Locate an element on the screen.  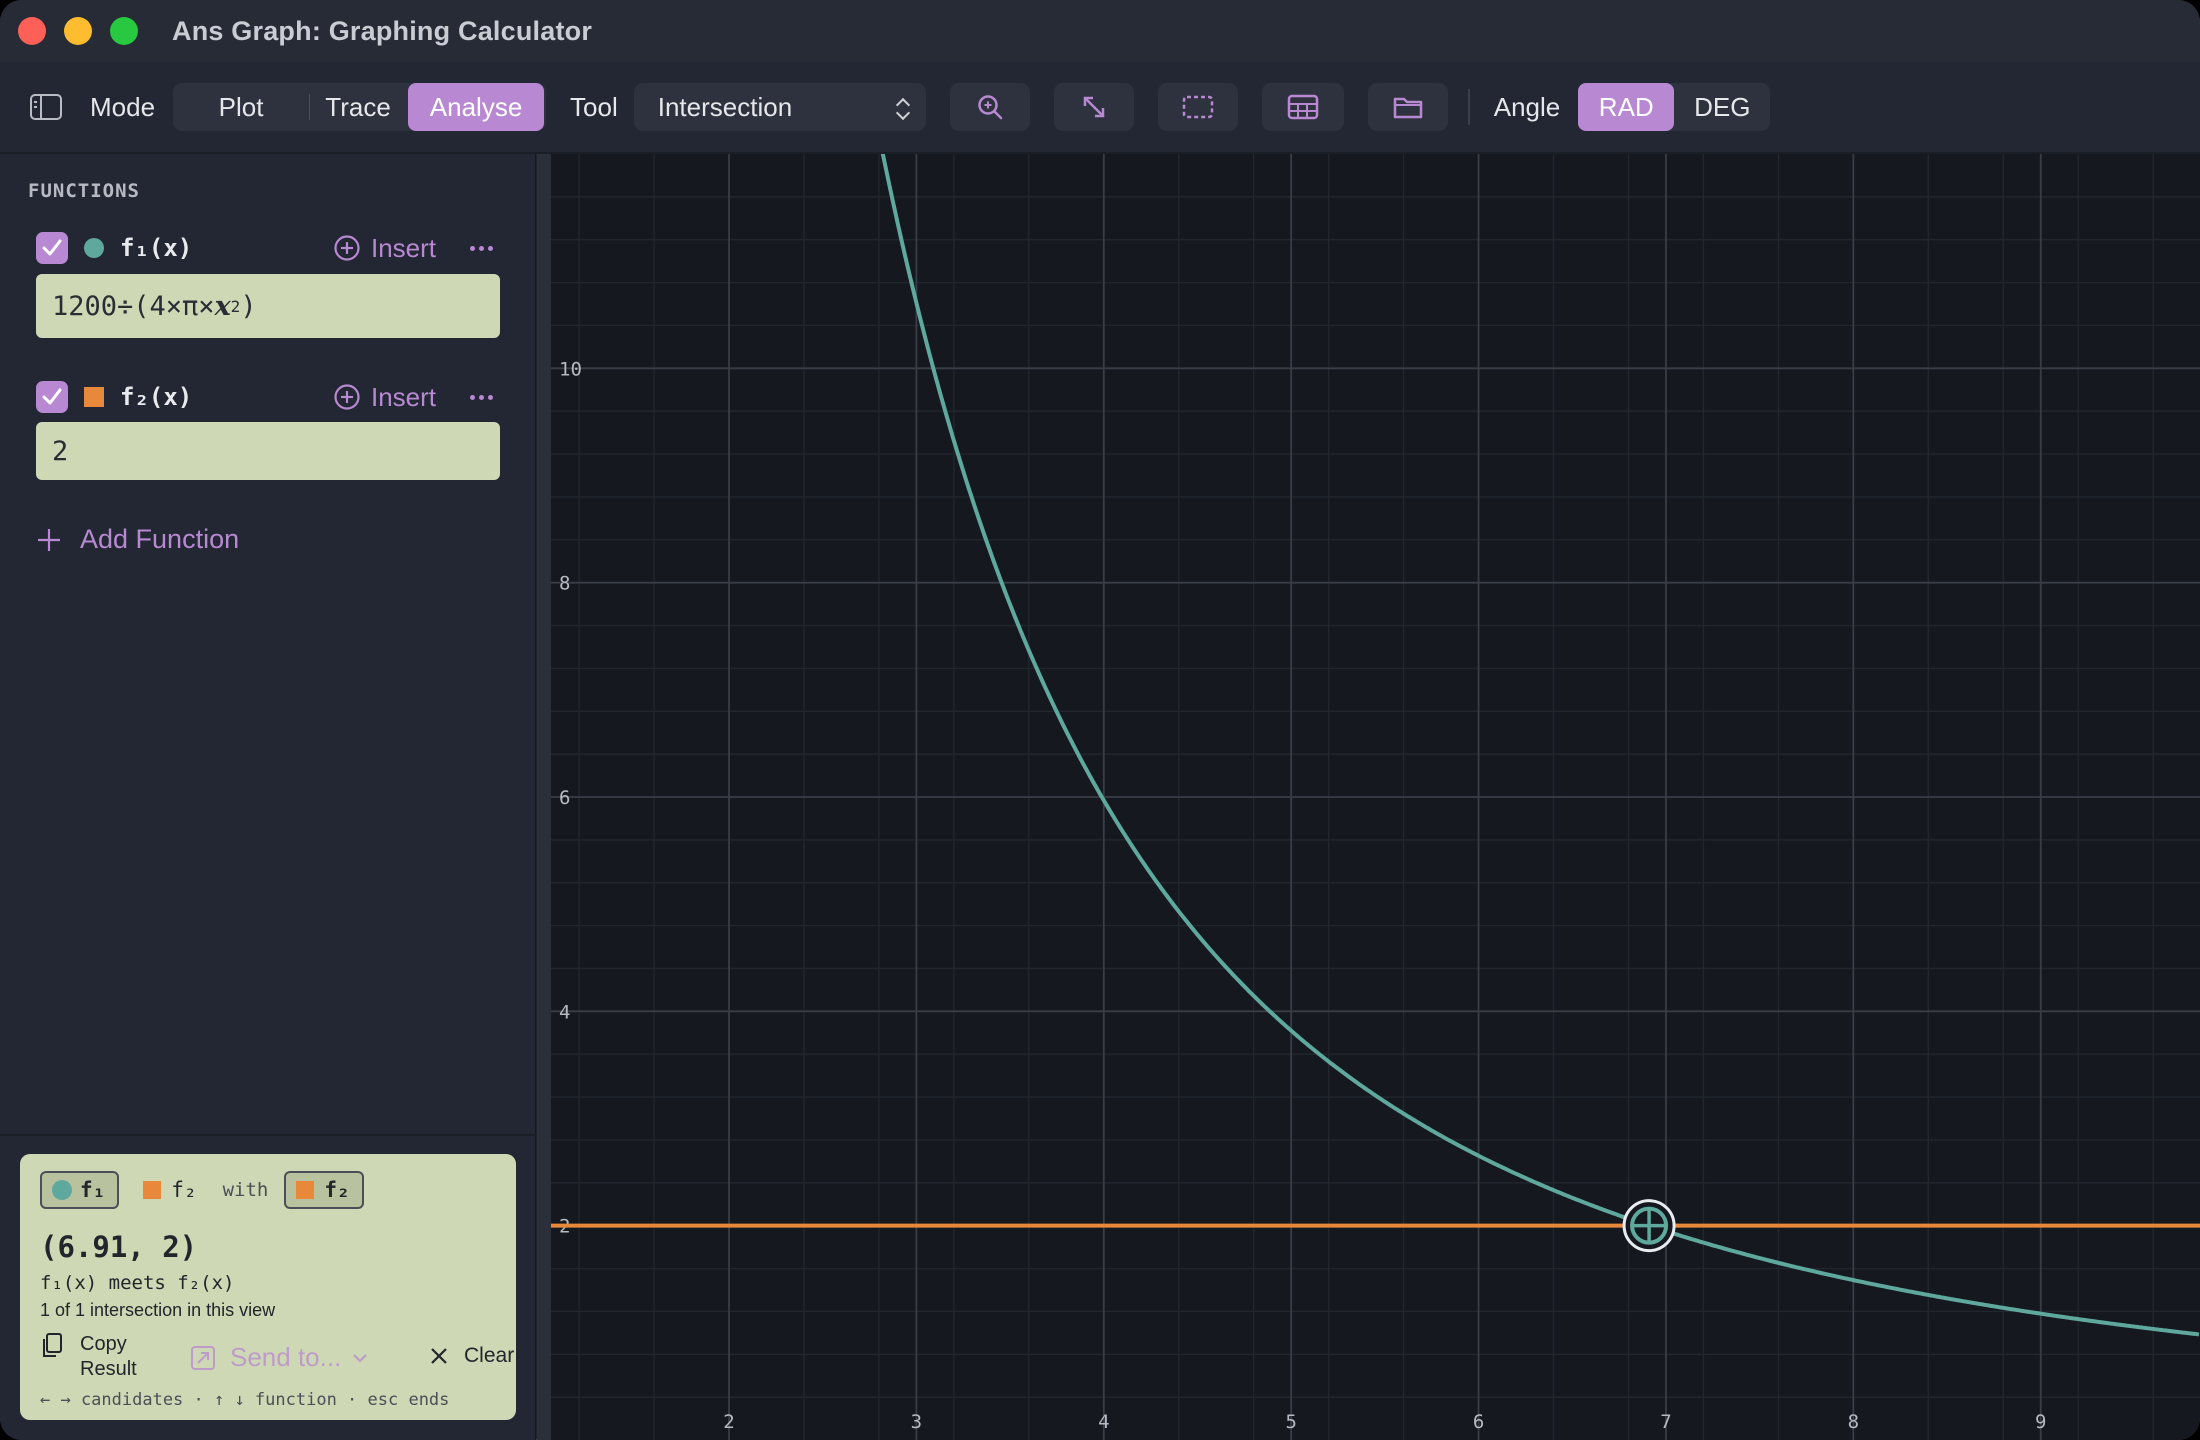
toolbar-separator is located at coordinates (1468, 107).